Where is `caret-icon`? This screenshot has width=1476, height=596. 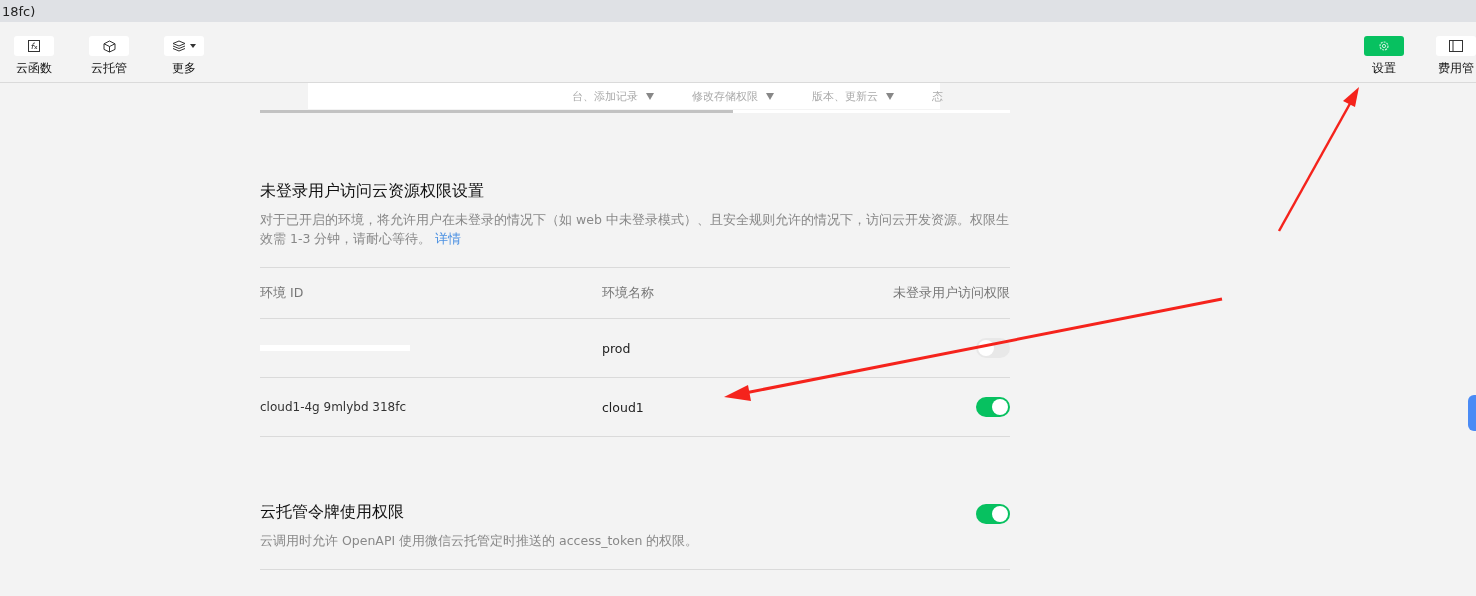 caret-icon is located at coordinates (193, 46).